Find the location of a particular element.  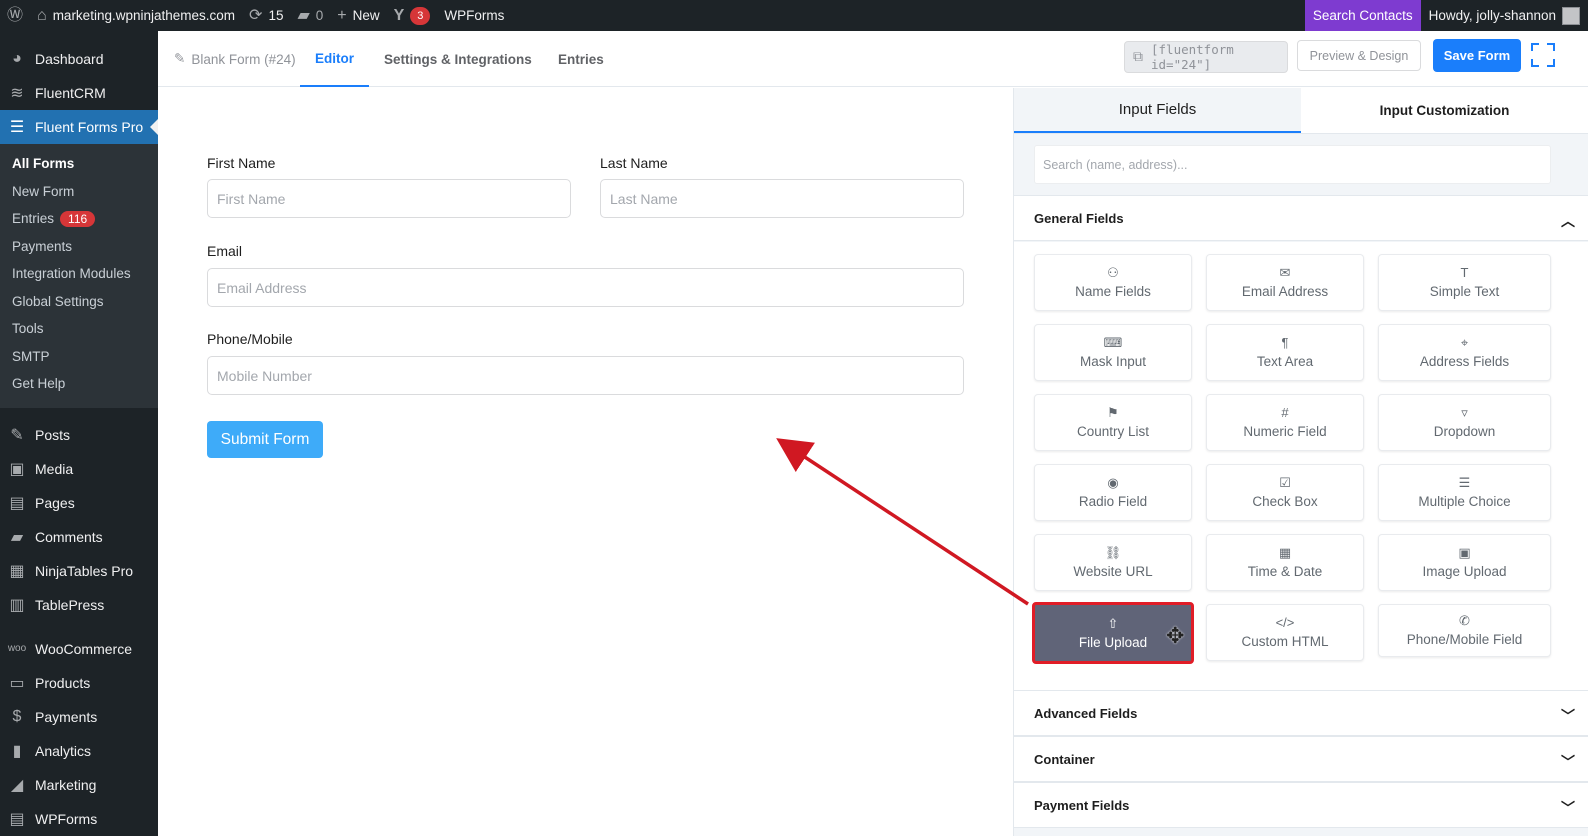

submenu-get-help: Get Help is located at coordinates (79, 384).